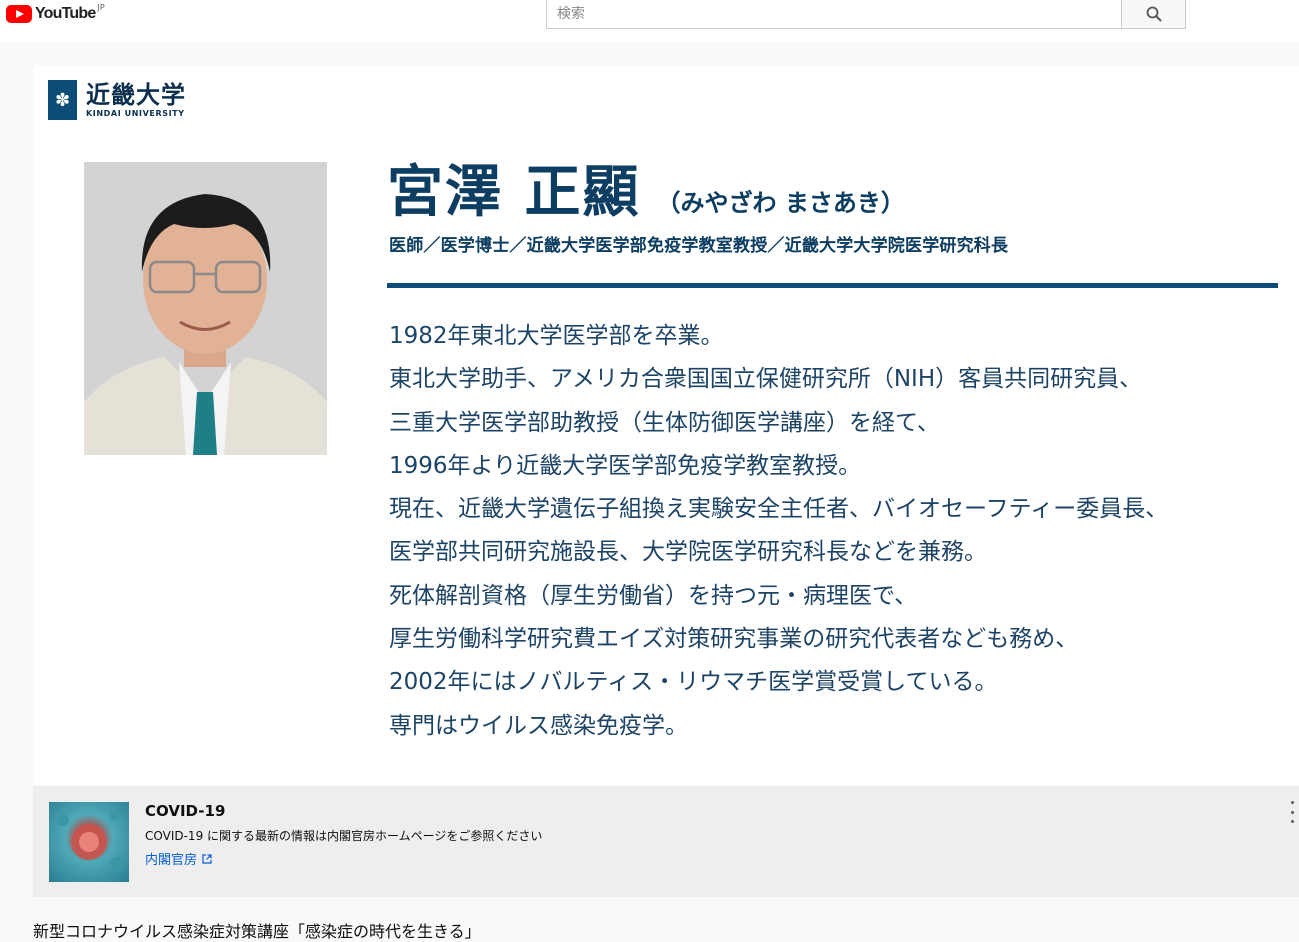  Describe the element at coordinates (780, 203) in the screenshot. I see `lecturer-name-kana: （みやざわ まさあき）` at that location.